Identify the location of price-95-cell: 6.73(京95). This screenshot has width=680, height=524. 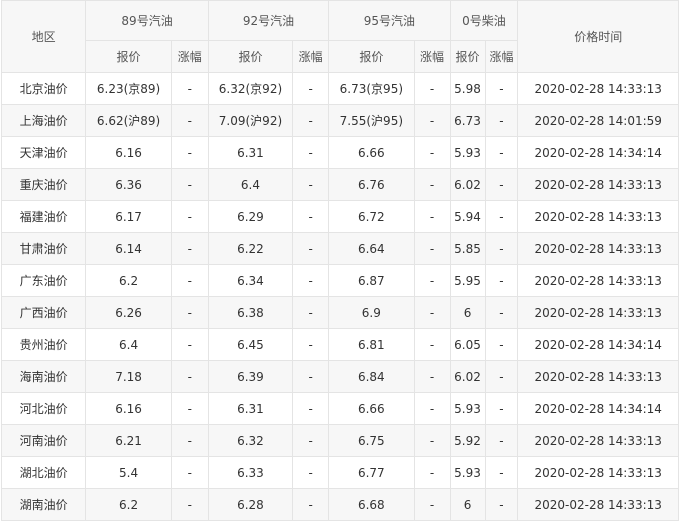
(371, 88).